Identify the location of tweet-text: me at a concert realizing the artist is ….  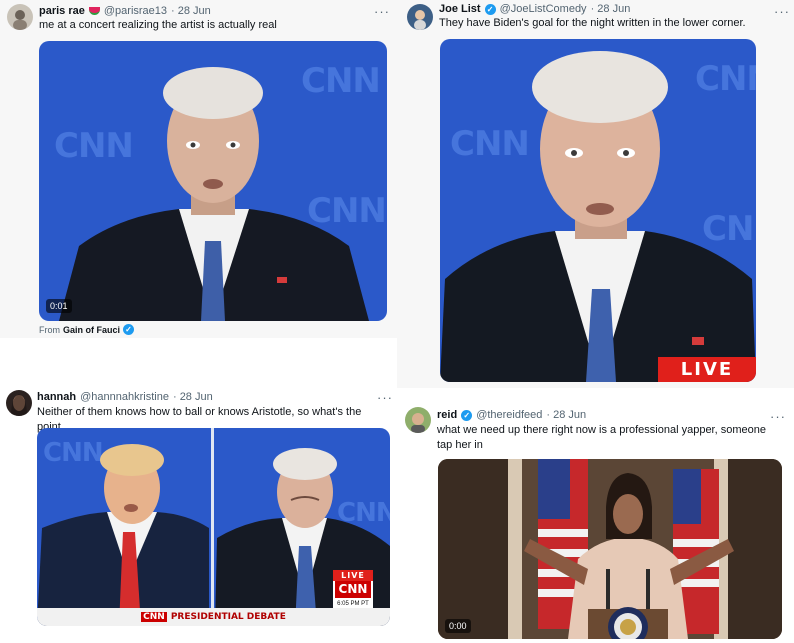
(158, 25).